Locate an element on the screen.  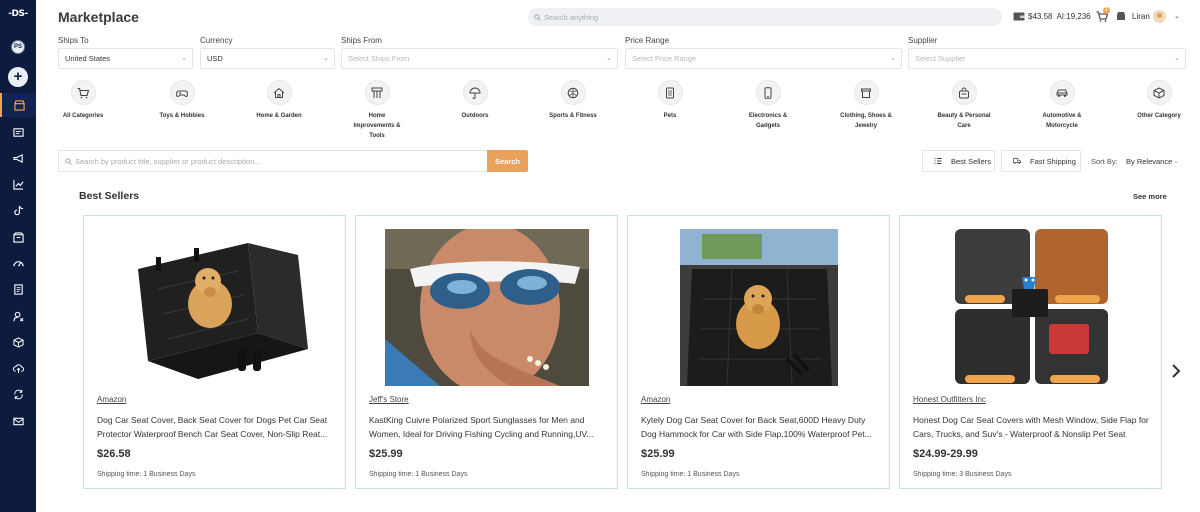
ships-to-select: United States ⌄ is located at coordinates (125, 58).